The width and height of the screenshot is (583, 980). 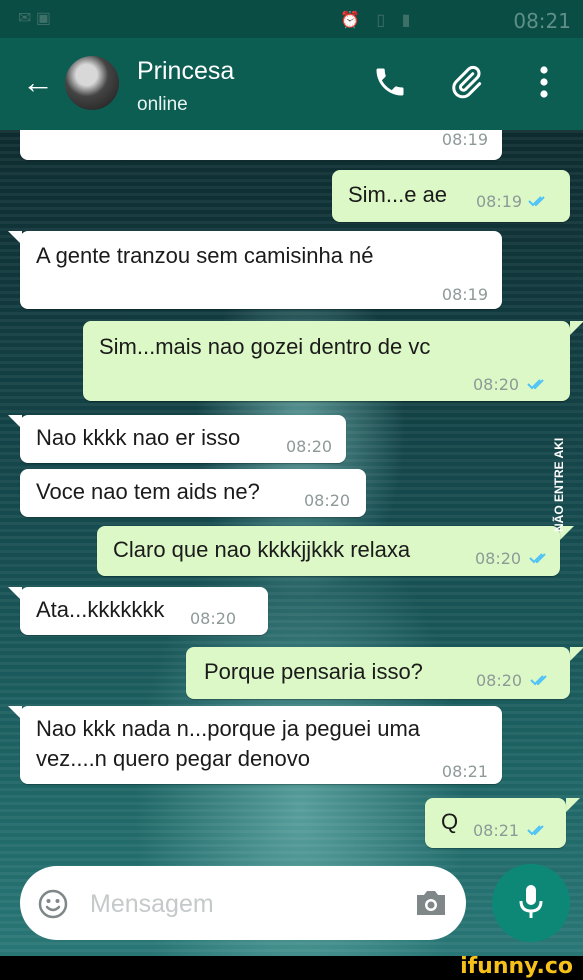 I want to click on message-bubble-incoming: Nao kkkk nao er isso 08:20, so click(x=183, y=439).